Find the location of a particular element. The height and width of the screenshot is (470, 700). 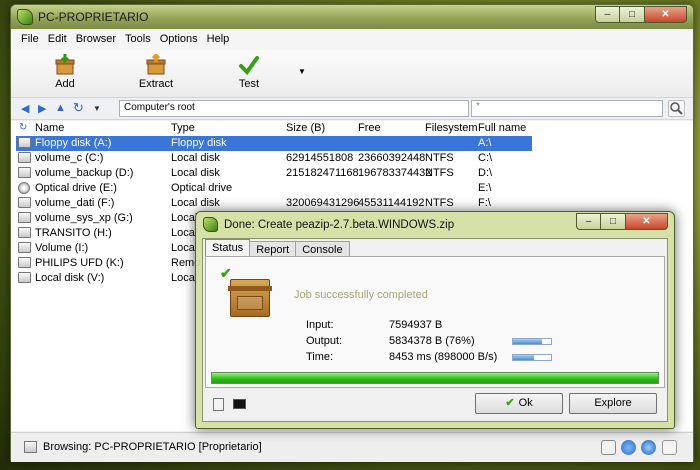

job-progress-fill is located at coordinates (435, 378).